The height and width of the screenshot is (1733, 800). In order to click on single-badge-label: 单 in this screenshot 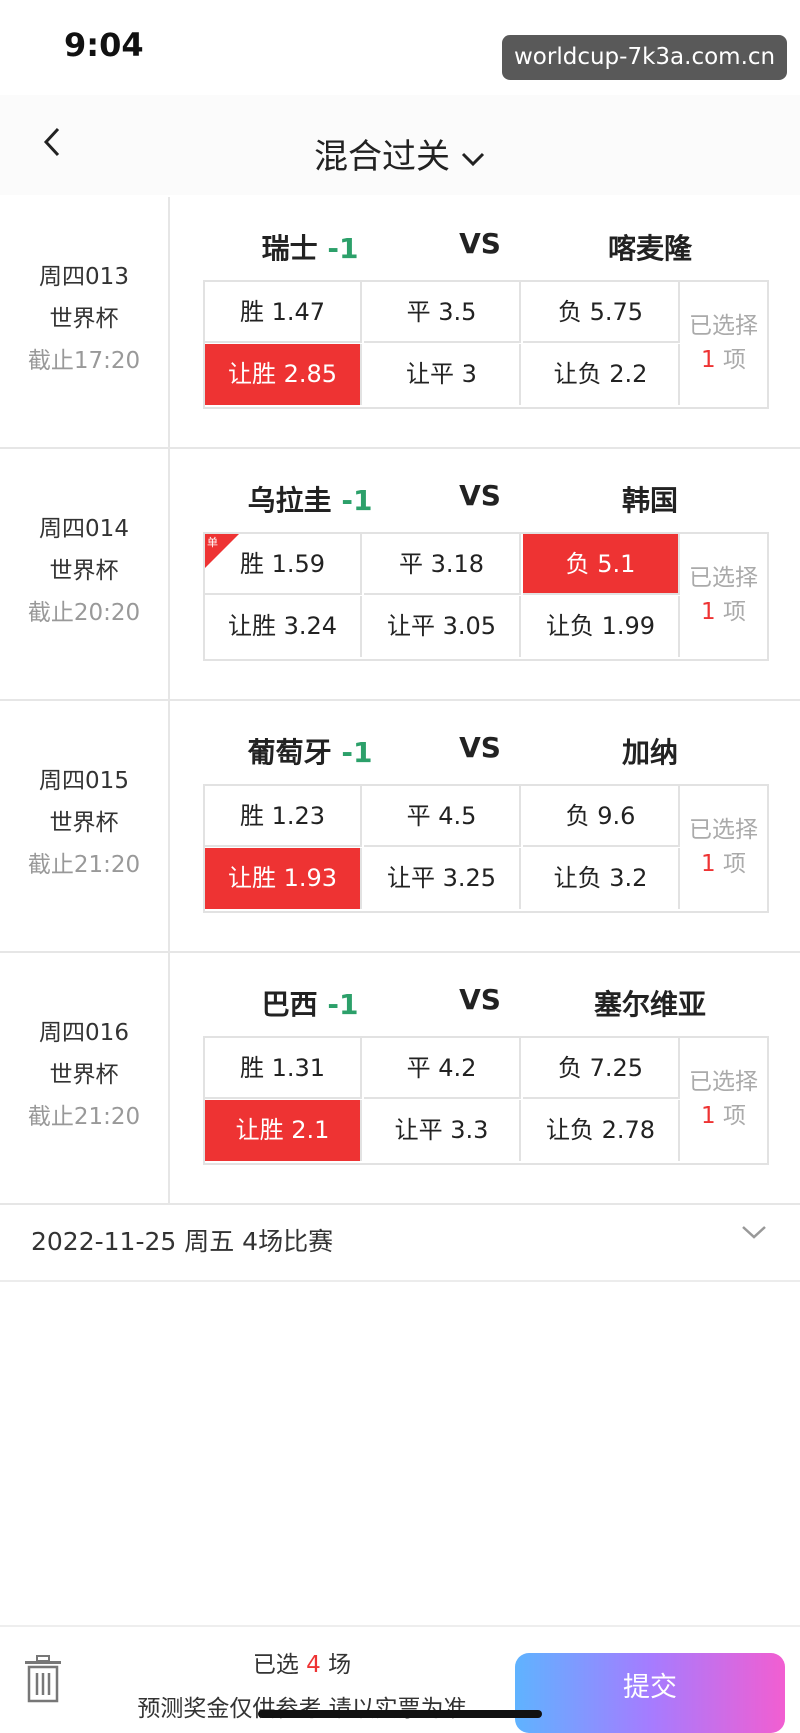, I will do `click(212, 542)`.